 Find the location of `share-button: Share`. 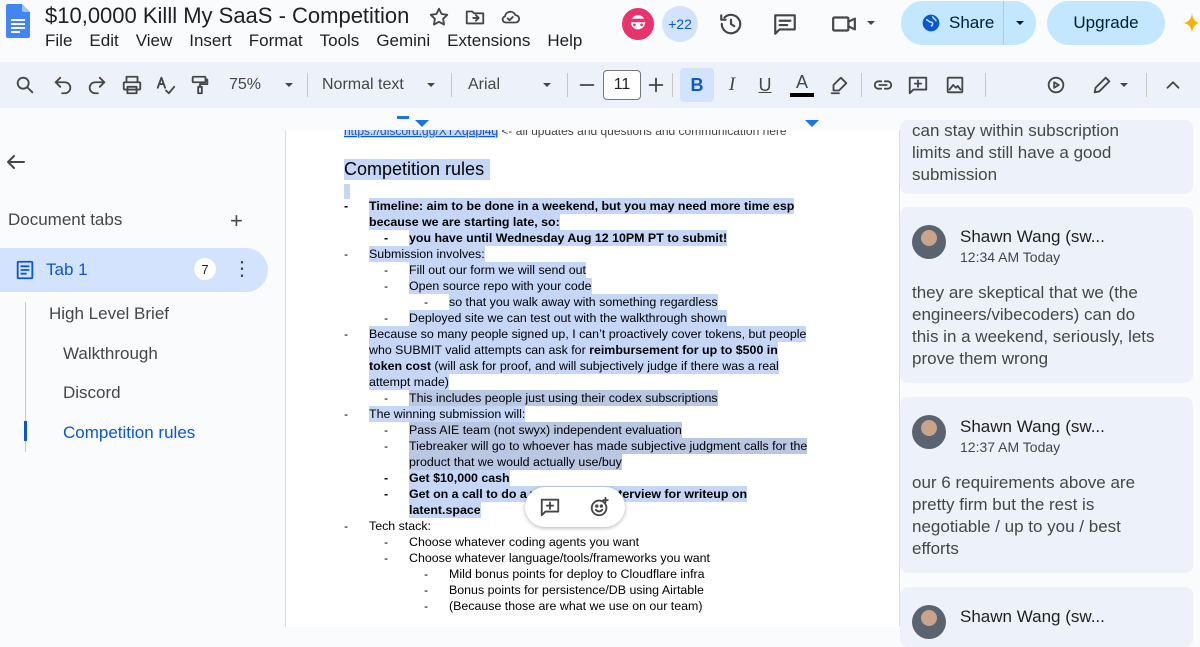

share-button: Share is located at coordinates (968, 23).